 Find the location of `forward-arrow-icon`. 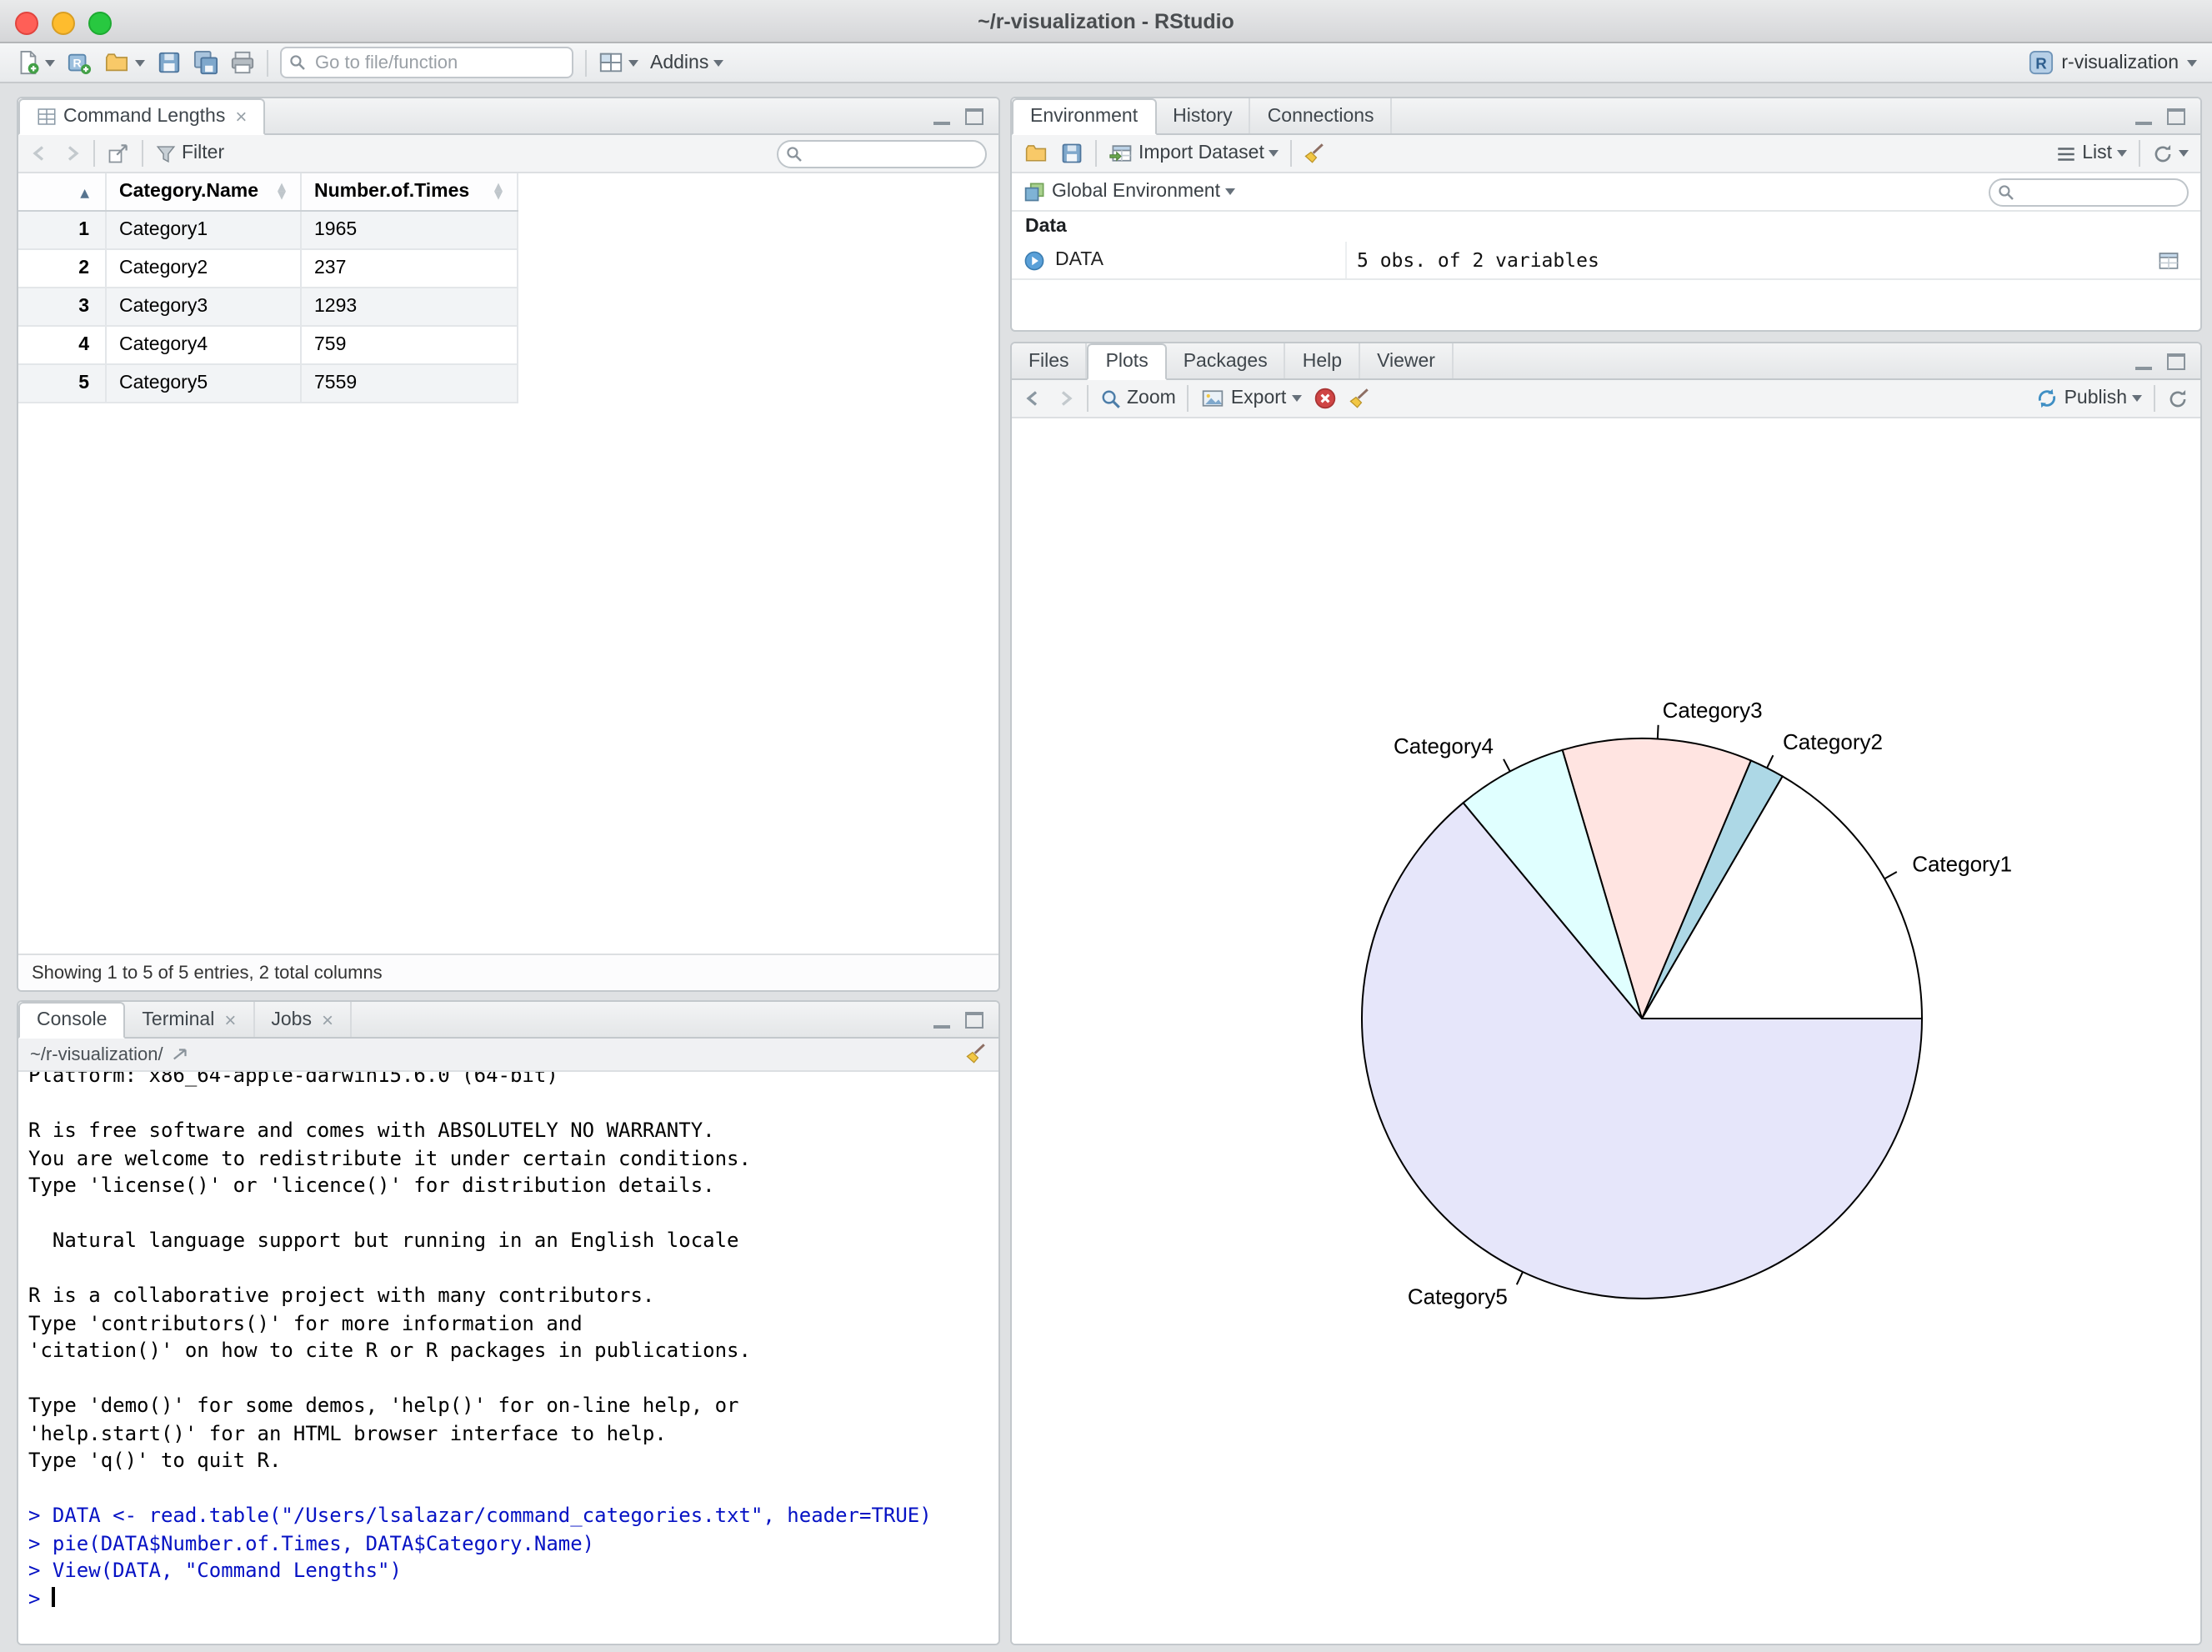

forward-arrow-icon is located at coordinates (72, 153).